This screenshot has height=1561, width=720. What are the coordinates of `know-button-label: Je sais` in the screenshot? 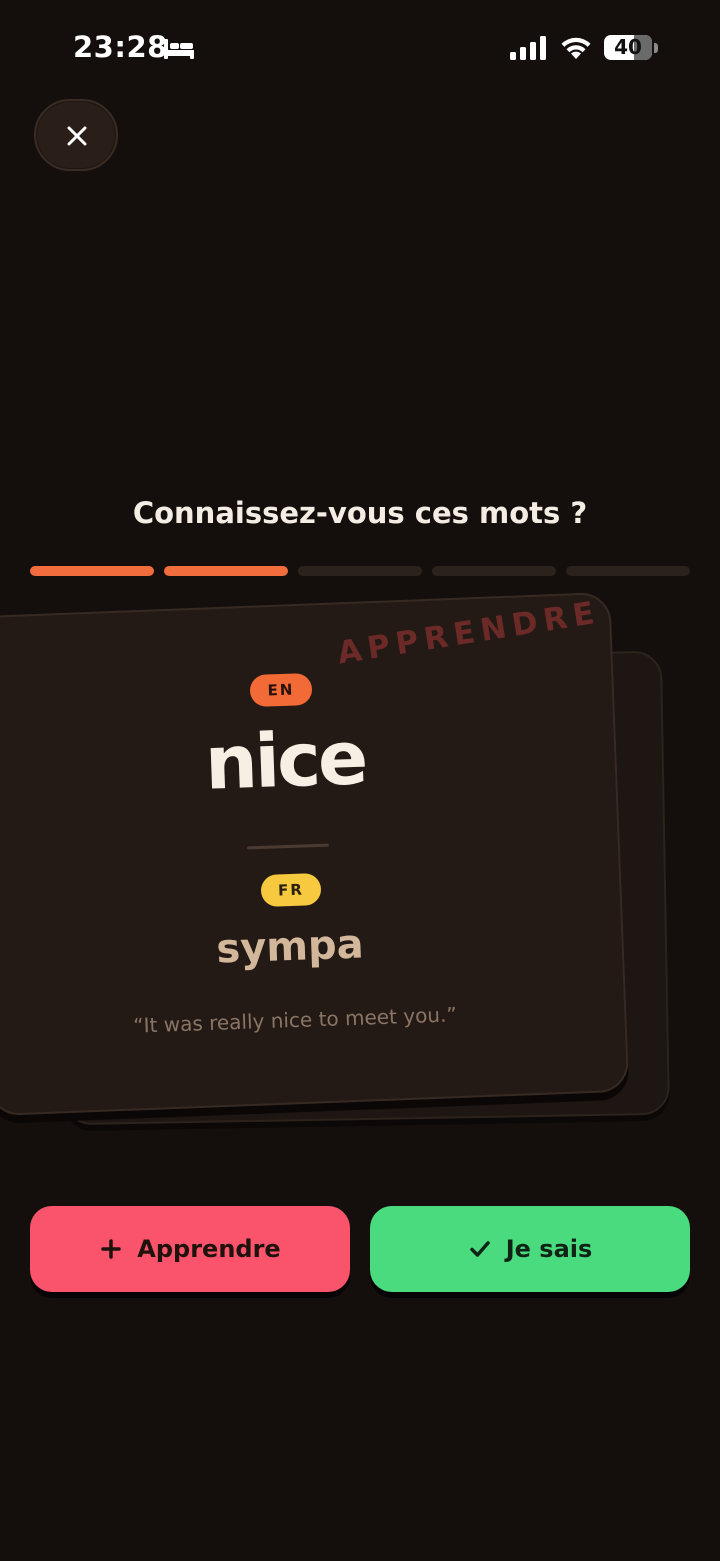 It's located at (549, 1249).